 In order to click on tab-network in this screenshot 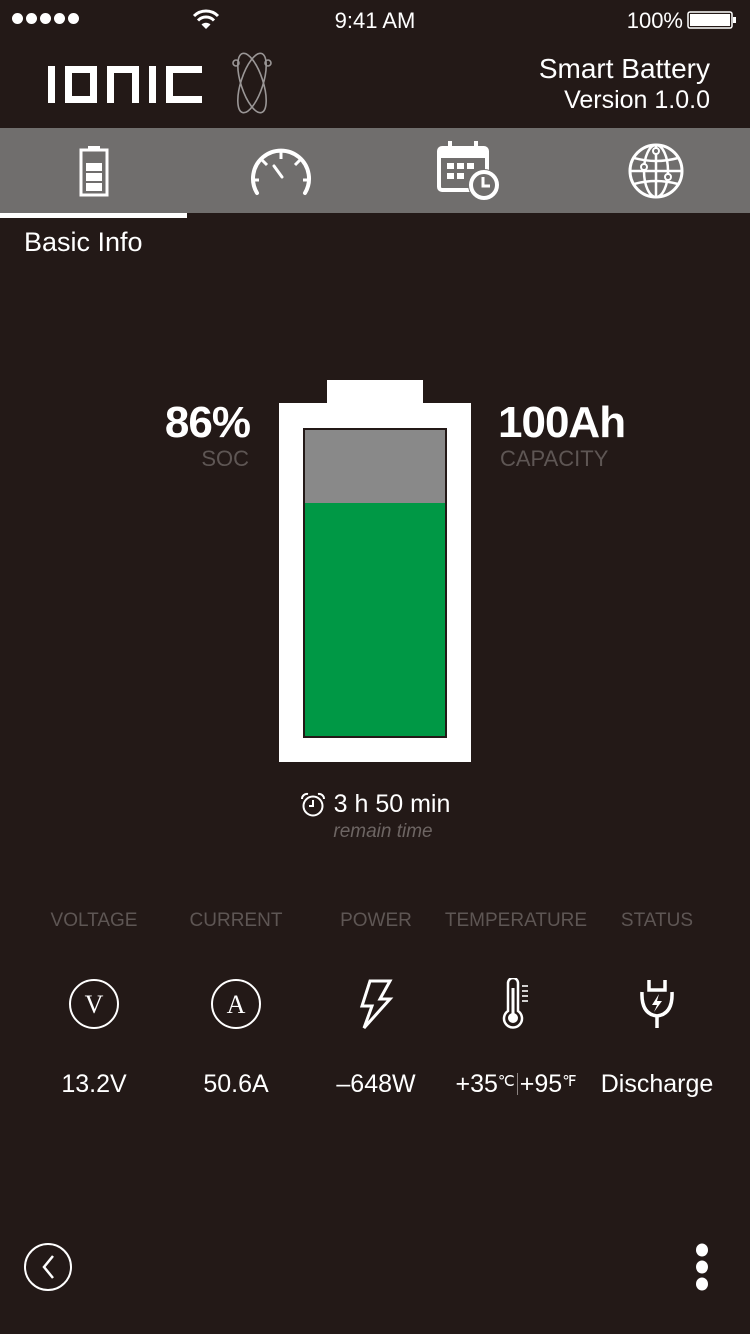, I will do `click(656, 170)`.